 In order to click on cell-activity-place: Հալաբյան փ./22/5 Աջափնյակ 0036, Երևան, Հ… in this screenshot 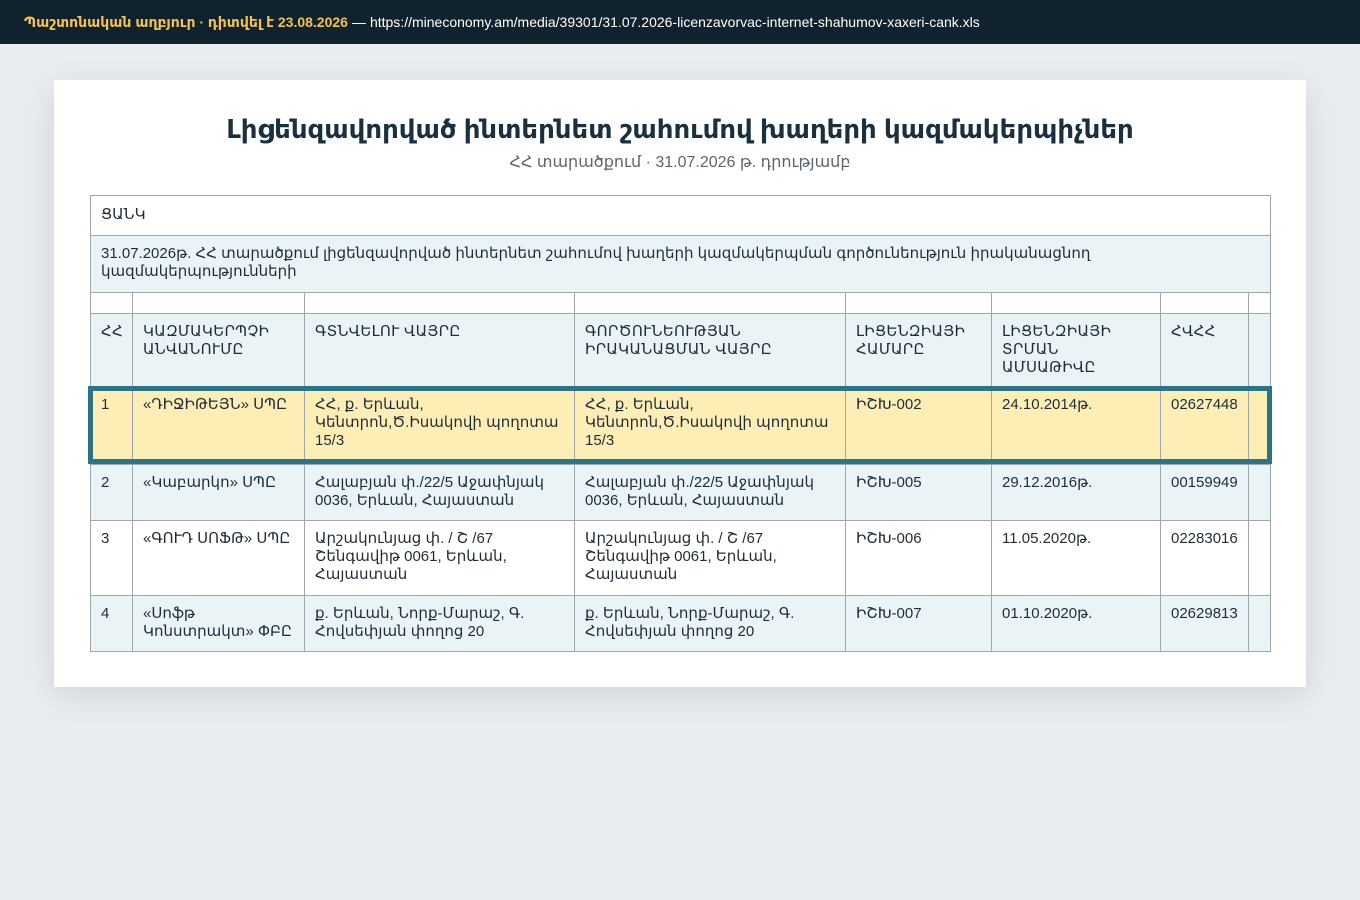, I will do `click(710, 492)`.